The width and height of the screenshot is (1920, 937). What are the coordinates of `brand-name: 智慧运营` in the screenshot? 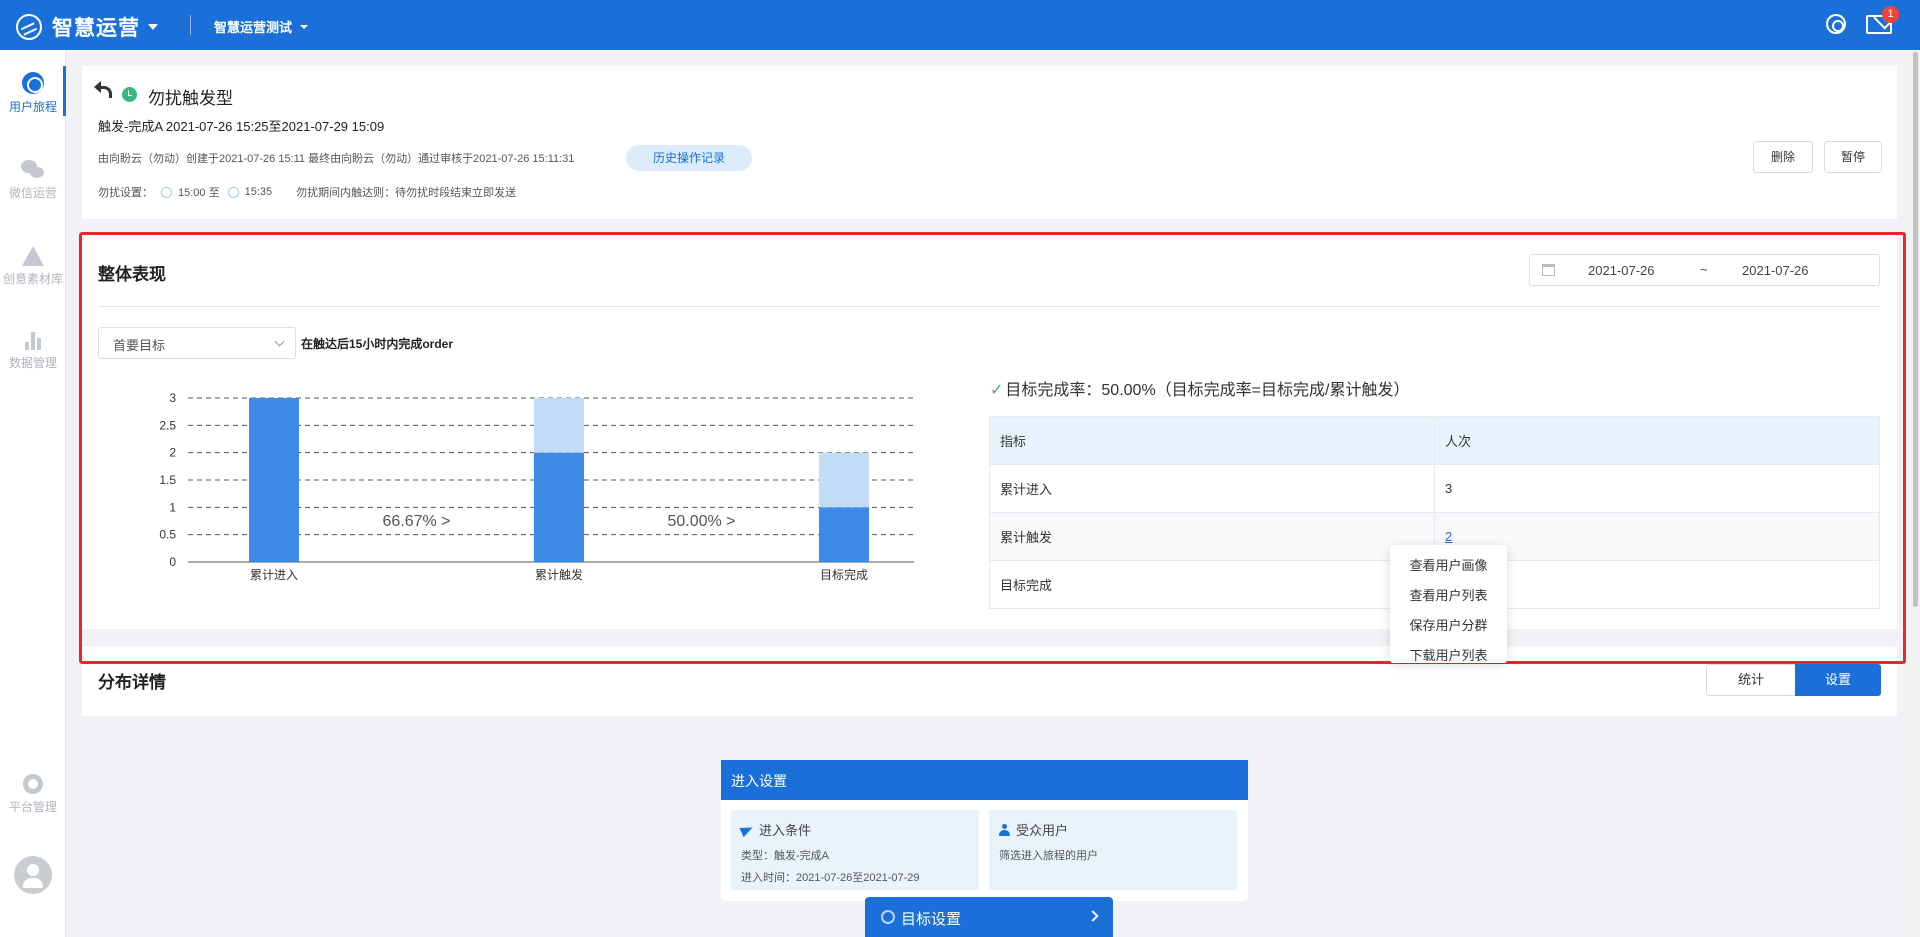 It's located at (96, 28).